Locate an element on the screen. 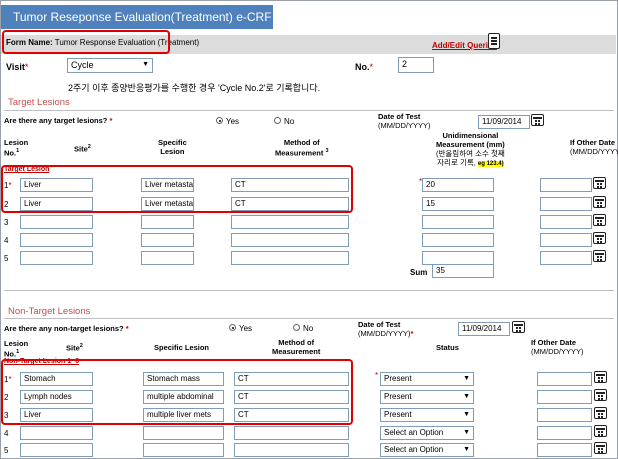 This screenshot has width=618, height=459. form-name-highlight is located at coordinates (86, 42).